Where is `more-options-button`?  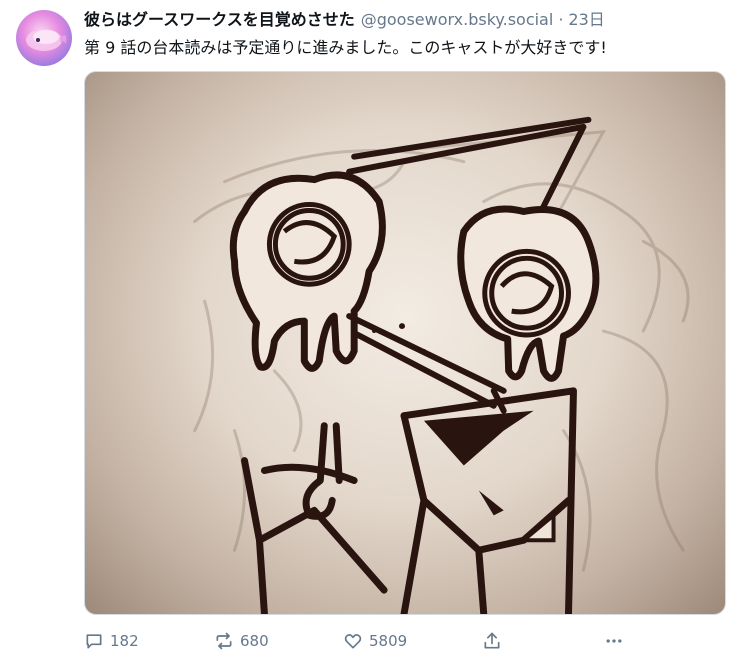 more-options-button is located at coordinates (614, 641).